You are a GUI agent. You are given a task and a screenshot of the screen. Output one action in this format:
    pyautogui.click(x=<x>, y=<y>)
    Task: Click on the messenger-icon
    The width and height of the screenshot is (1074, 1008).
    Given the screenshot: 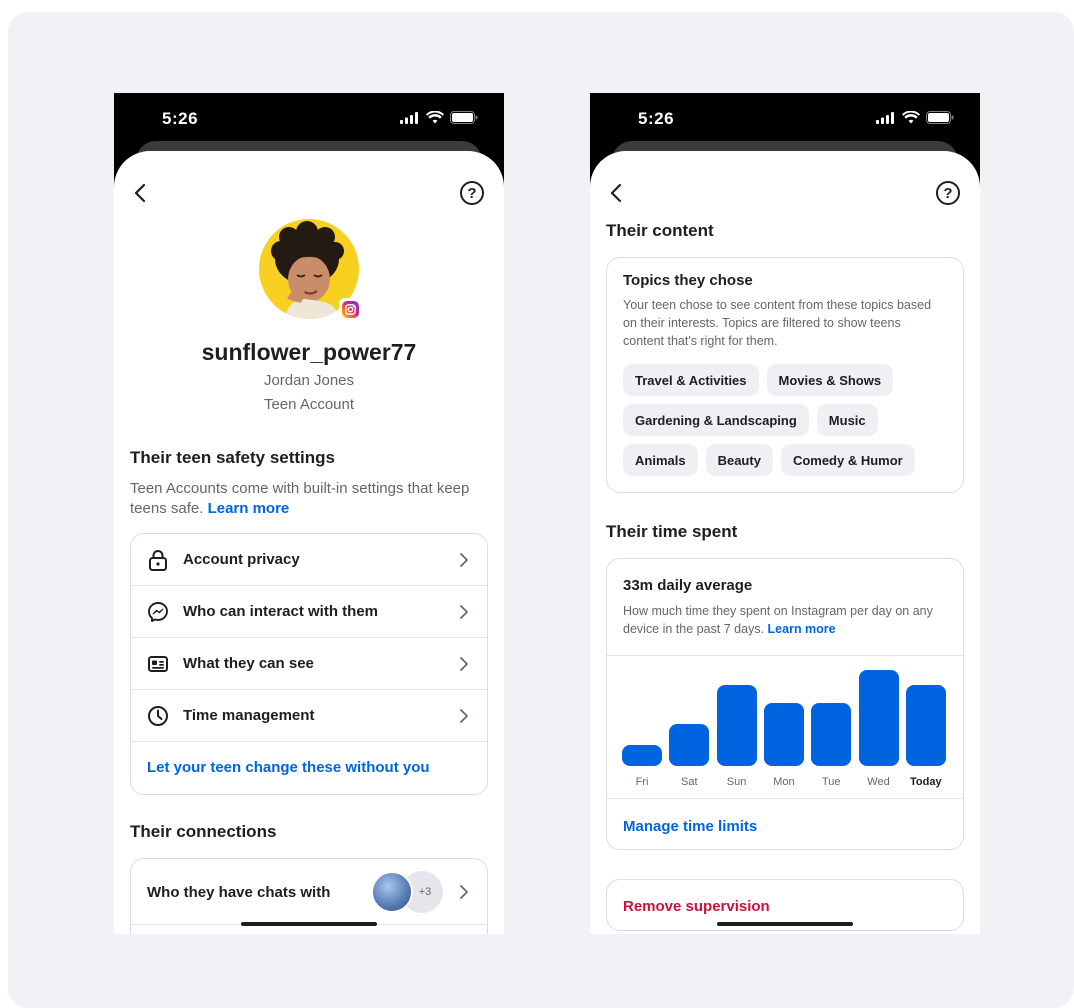 What is the action you would take?
    pyautogui.click(x=158, y=612)
    